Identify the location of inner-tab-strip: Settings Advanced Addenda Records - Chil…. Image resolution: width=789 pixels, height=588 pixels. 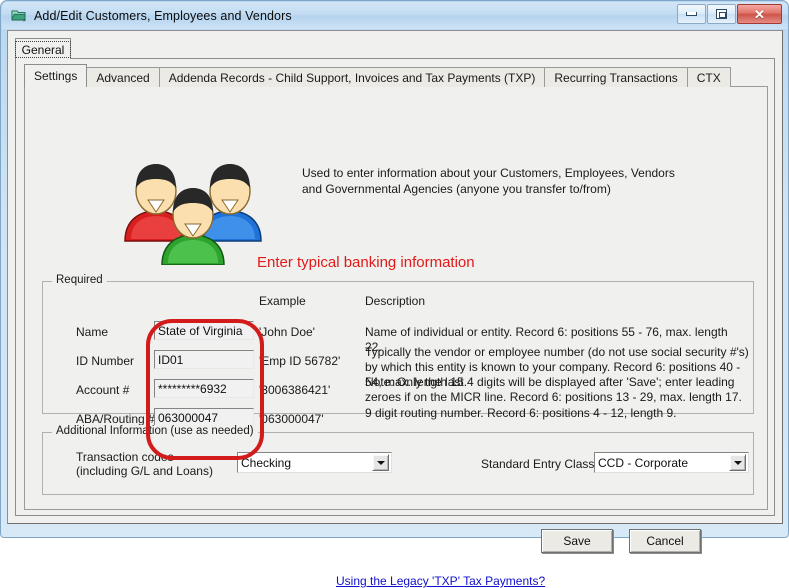
(377, 75).